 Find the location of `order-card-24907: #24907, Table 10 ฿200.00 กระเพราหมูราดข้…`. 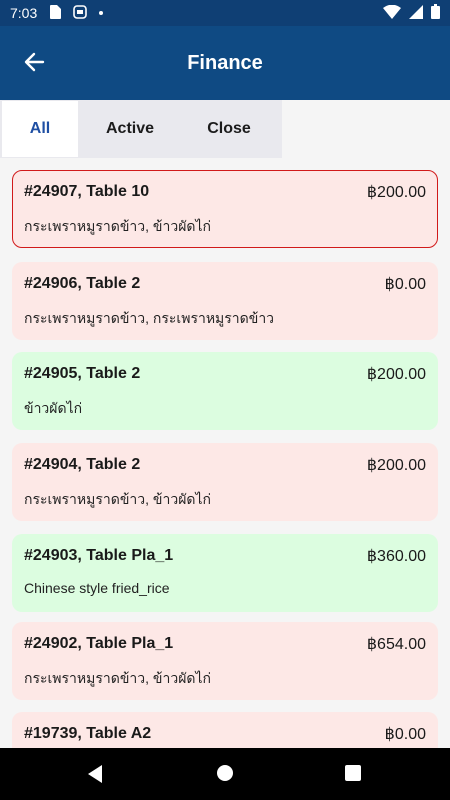

order-card-24907: #24907, Table 10 ฿200.00 กระเพราหมูราดข้… is located at coordinates (225, 209).